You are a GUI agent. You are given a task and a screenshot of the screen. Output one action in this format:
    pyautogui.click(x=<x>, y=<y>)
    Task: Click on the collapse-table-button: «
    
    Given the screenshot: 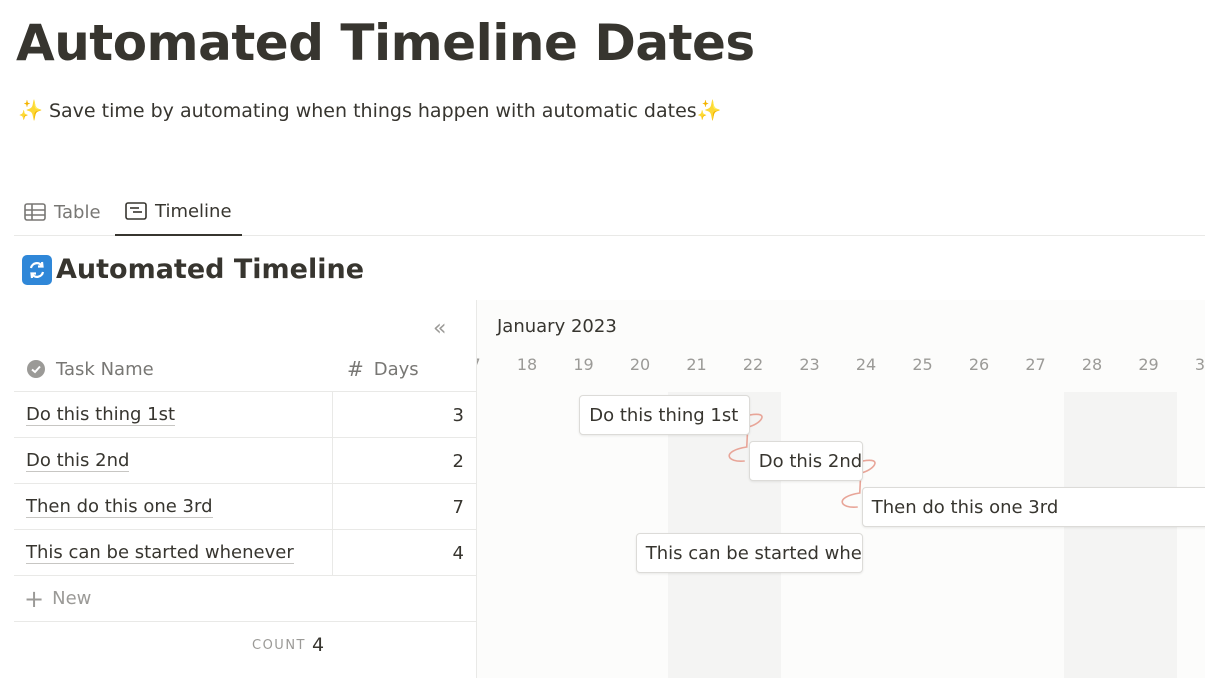 What is the action you would take?
    pyautogui.click(x=439, y=328)
    